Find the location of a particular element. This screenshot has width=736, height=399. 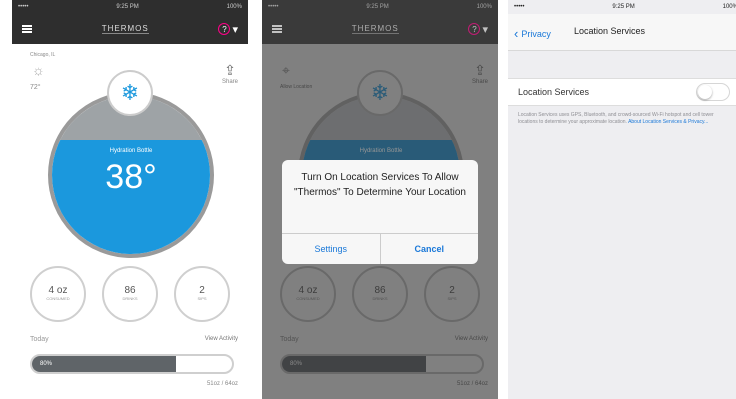

bottle-temperature: 38° is located at coordinates (131, 177).